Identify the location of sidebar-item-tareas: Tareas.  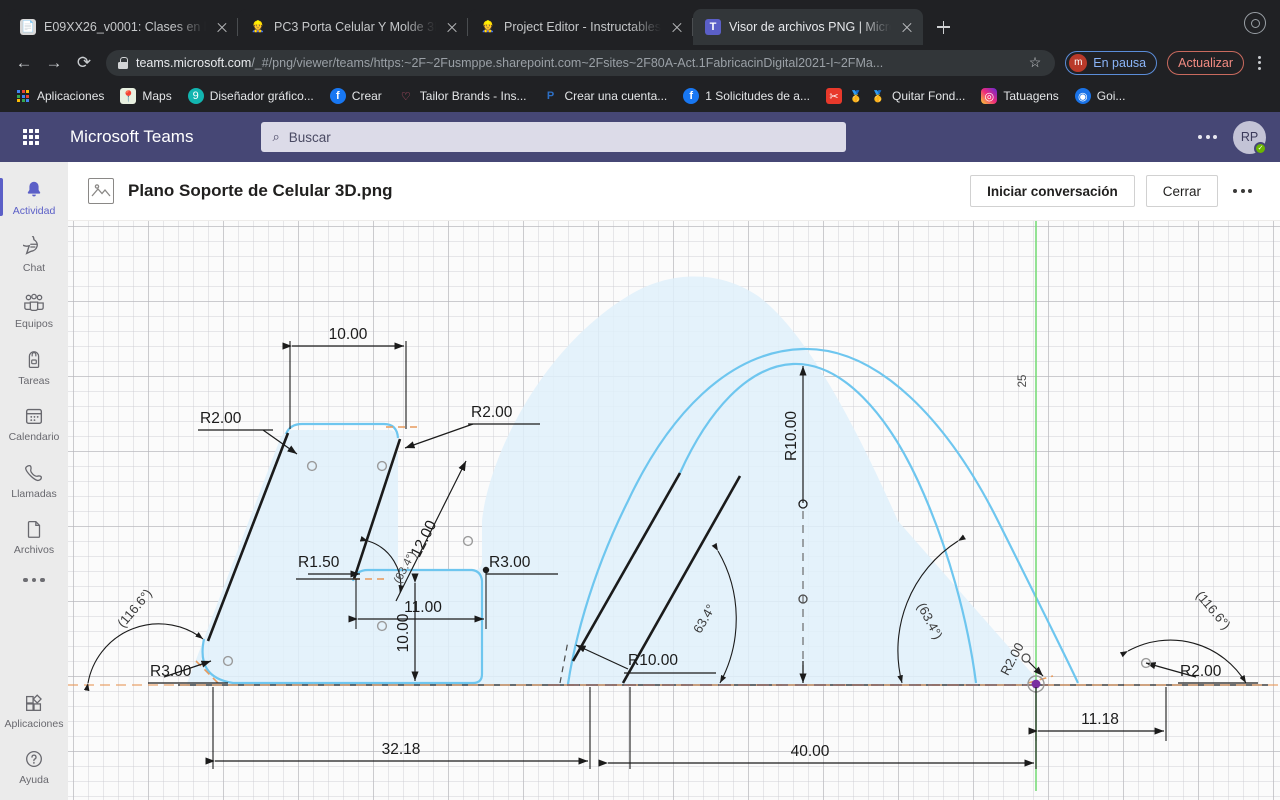
(34, 366).